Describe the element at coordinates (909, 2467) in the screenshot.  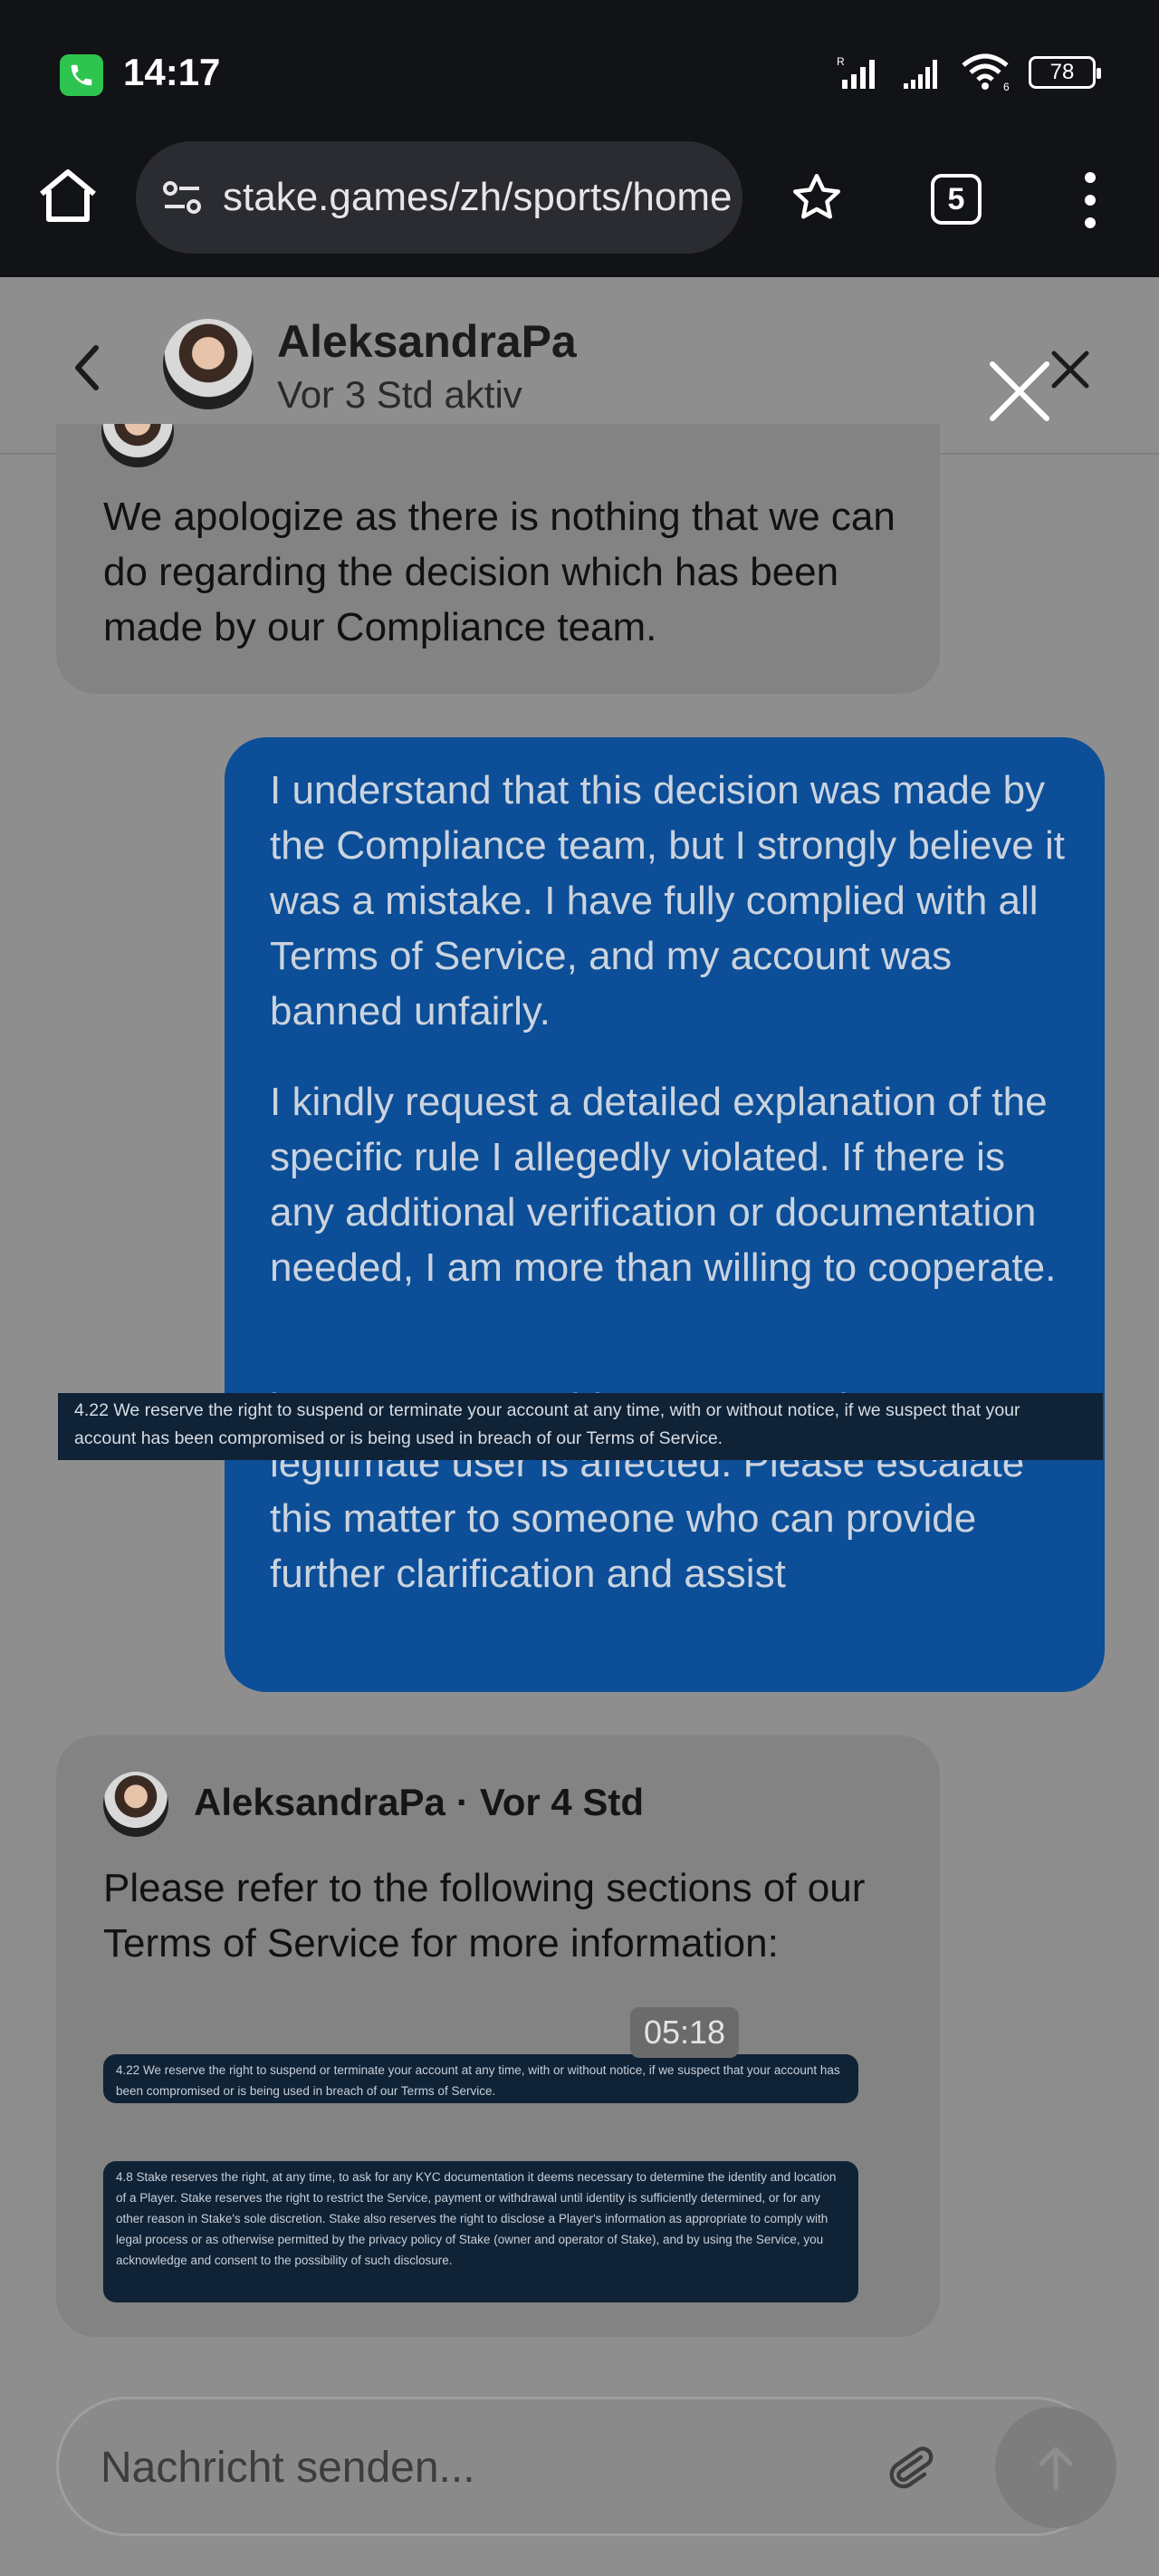
I see `attach-paperclip-icon` at that location.